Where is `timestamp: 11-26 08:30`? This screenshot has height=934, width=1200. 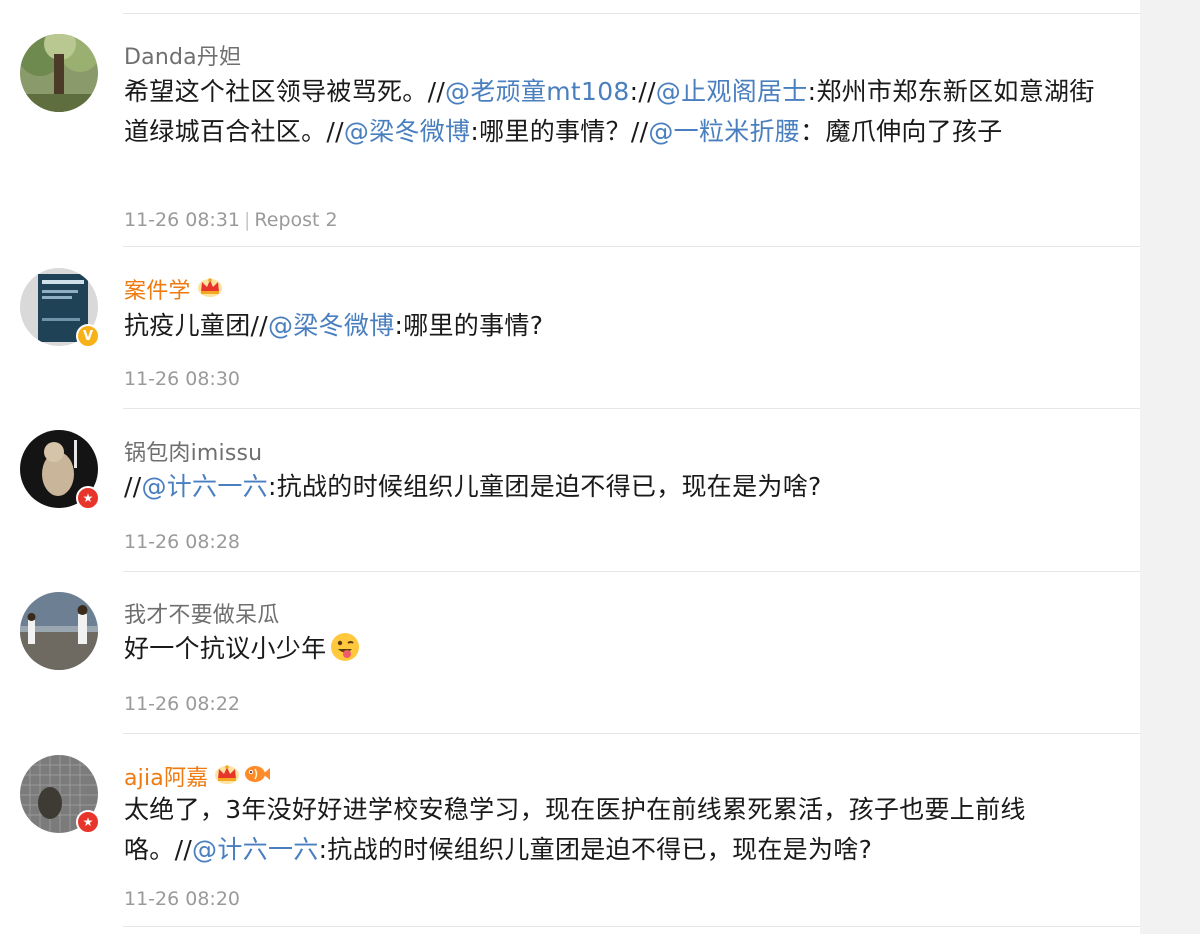
timestamp: 11-26 08:30 is located at coordinates (182, 379).